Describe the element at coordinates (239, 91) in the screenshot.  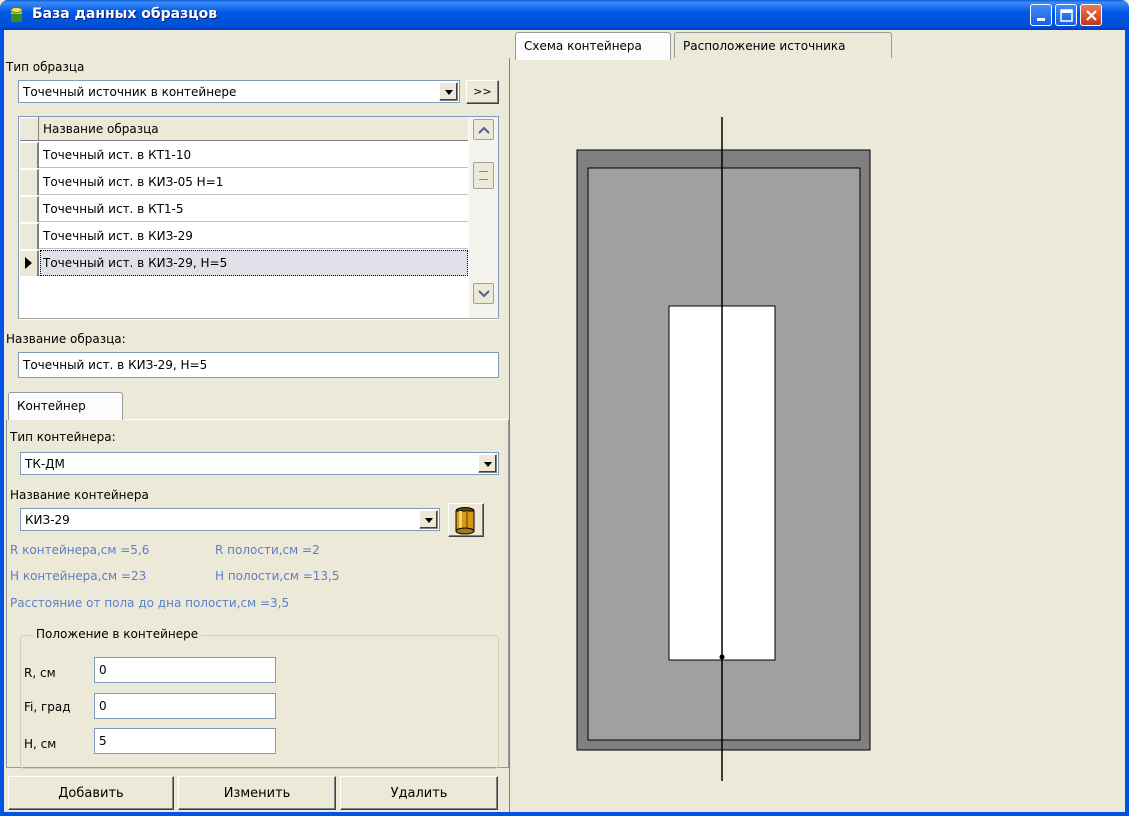
I see `sample-type-select: Точечный источник в контейнере` at that location.